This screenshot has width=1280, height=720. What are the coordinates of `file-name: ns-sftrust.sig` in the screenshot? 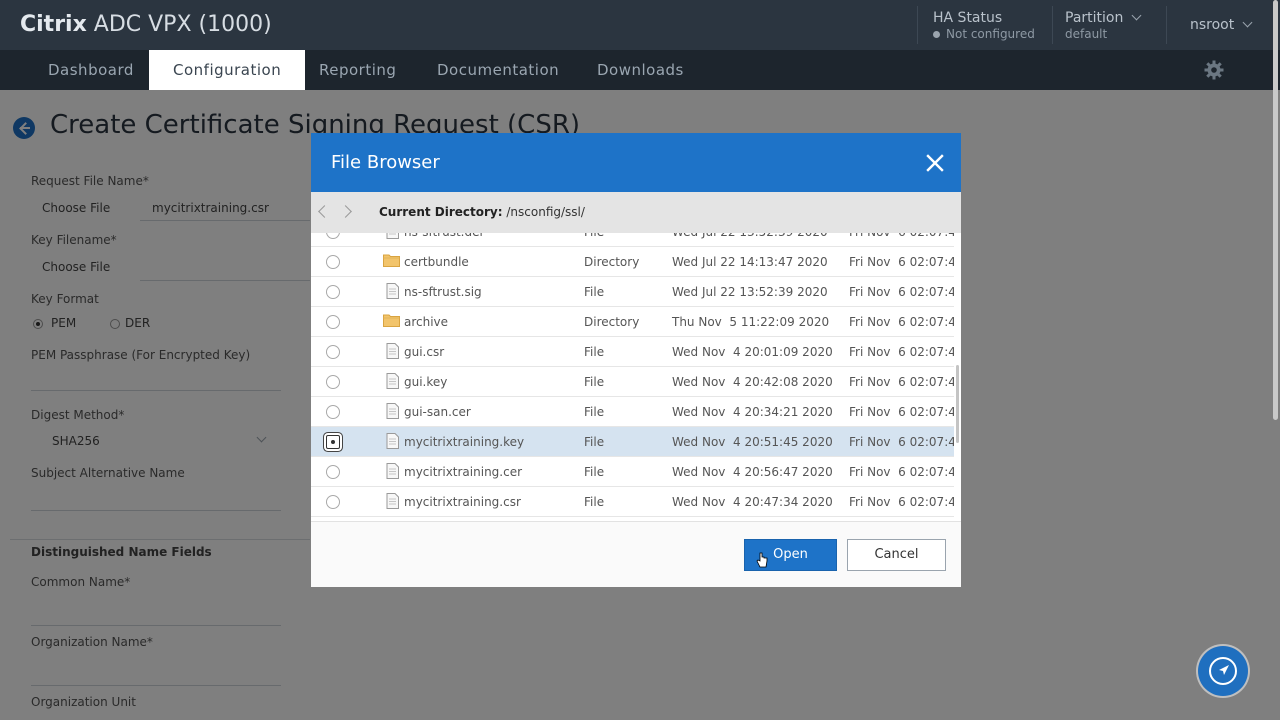 It's located at (443, 292).